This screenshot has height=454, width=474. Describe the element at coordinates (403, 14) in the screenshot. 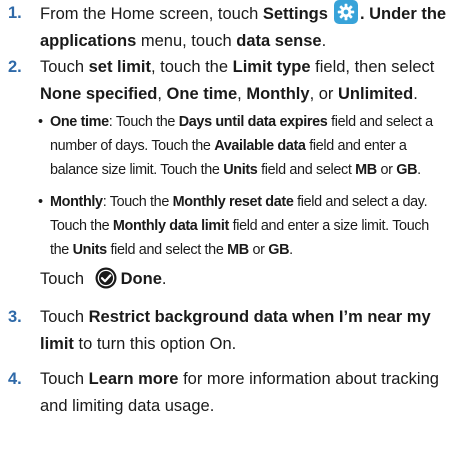

I see `step-text: . Under the` at that location.